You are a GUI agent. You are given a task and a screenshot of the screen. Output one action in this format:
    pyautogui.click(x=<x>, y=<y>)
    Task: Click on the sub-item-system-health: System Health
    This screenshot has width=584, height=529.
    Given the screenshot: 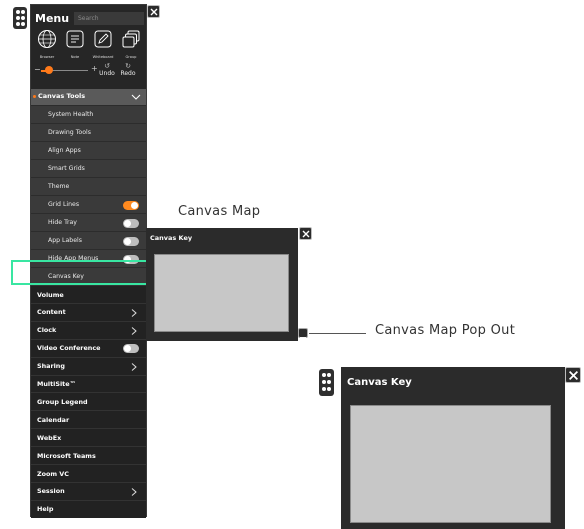 What is the action you would take?
    pyautogui.click(x=88, y=114)
    